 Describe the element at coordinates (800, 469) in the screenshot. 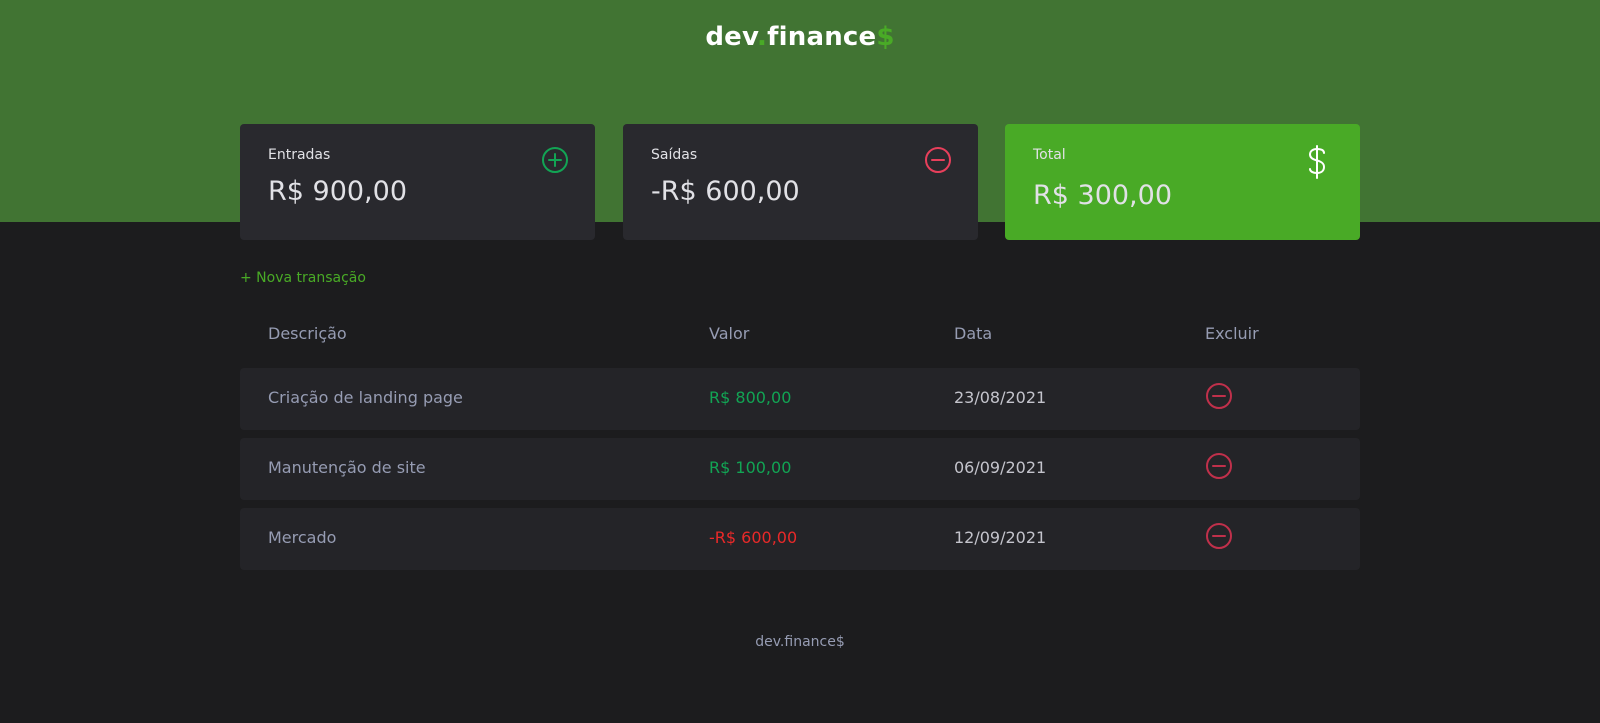

I see `table-row: Manutenção de site R$ 100,00 06/09/2021` at that location.